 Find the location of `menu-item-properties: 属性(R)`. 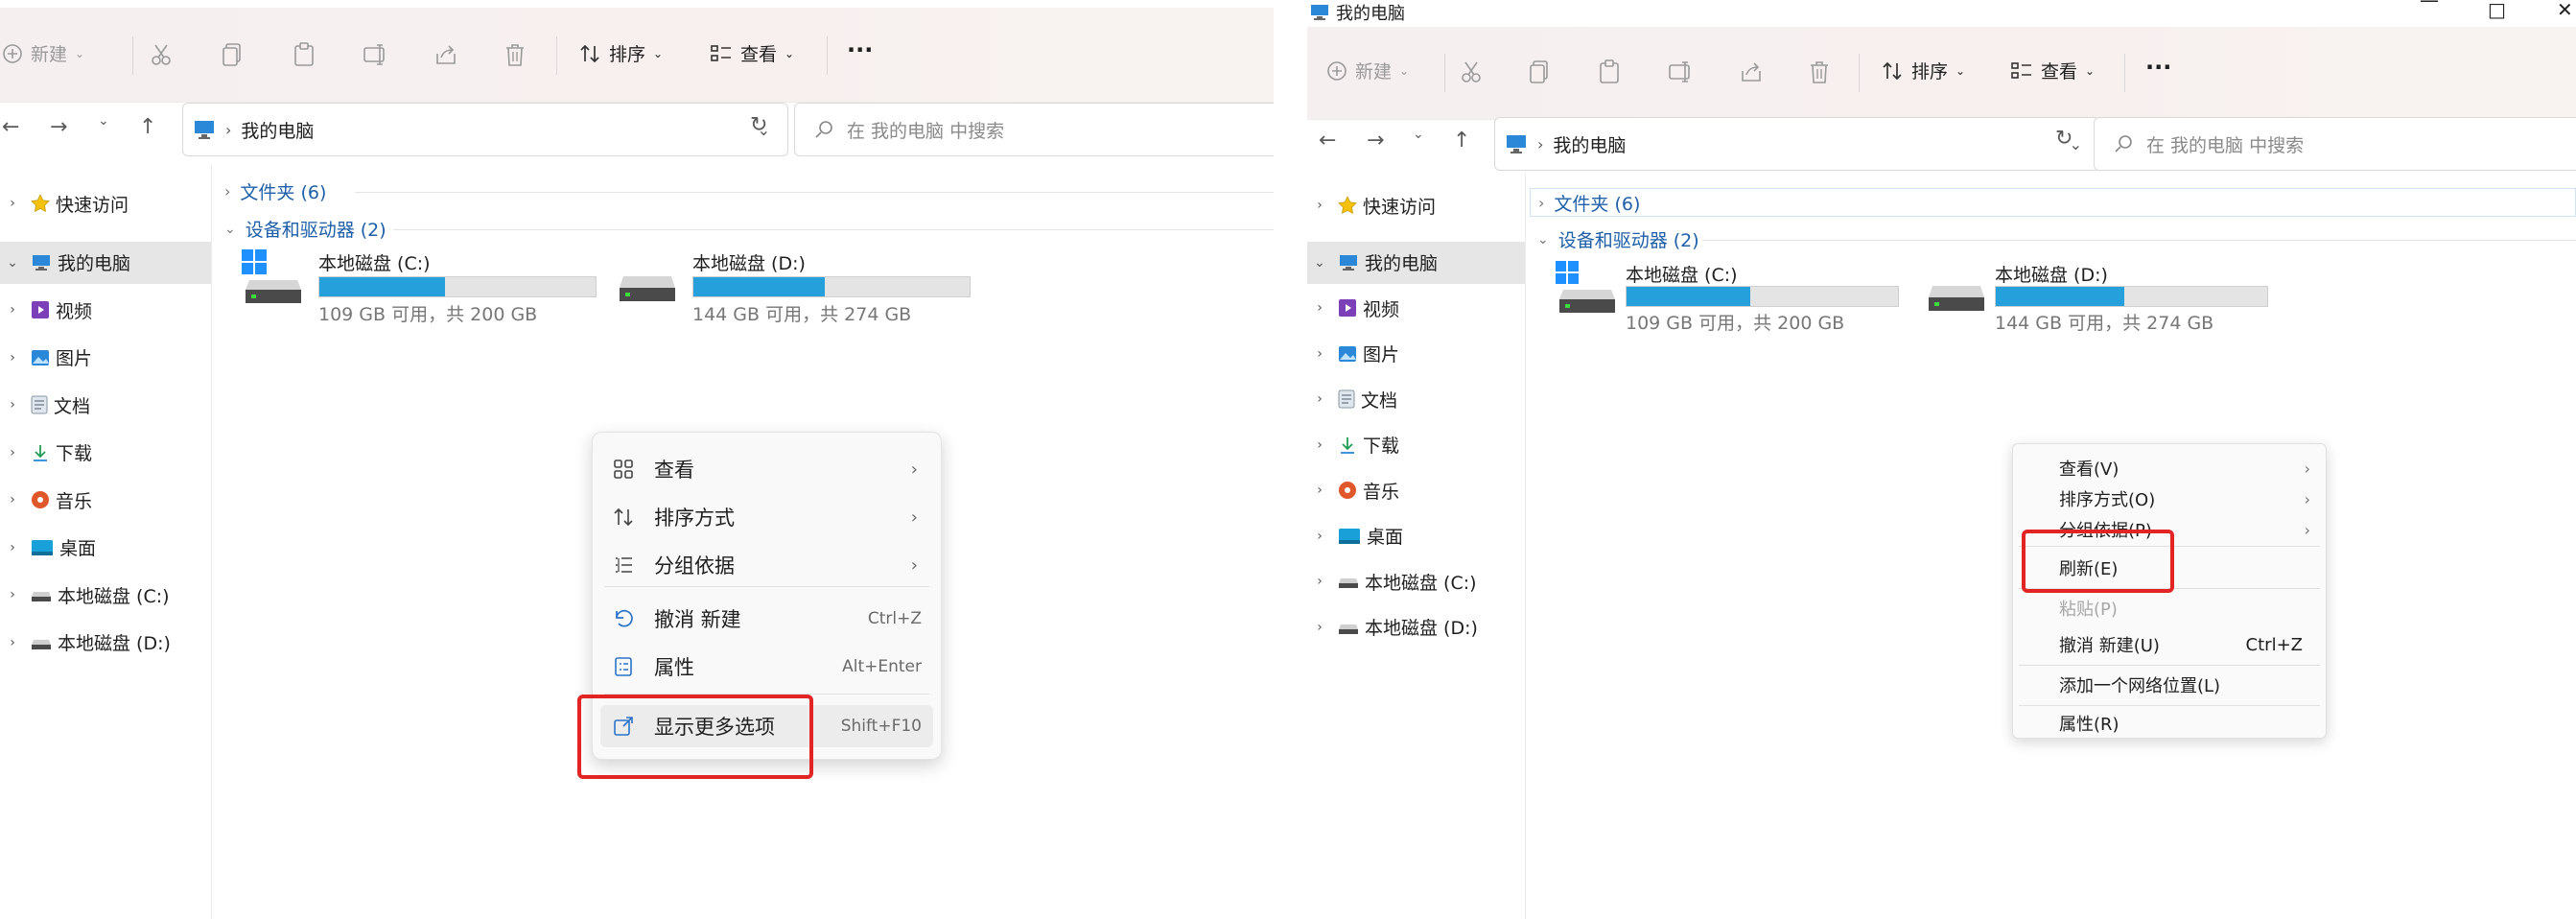

menu-item-properties: 属性(R) is located at coordinates (2184, 723).